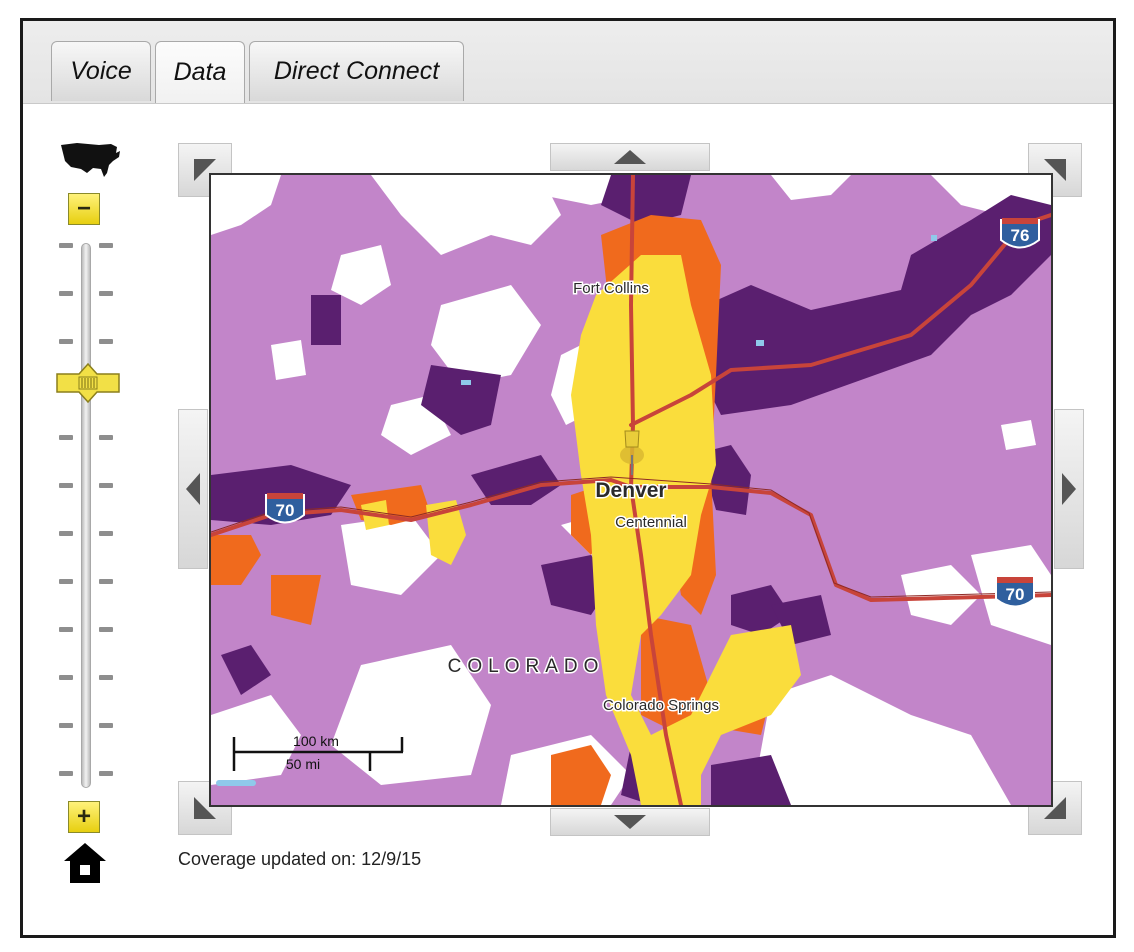  Describe the element at coordinates (316, 741) in the screenshot. I see `scale-km-label: 100 km` at that location.